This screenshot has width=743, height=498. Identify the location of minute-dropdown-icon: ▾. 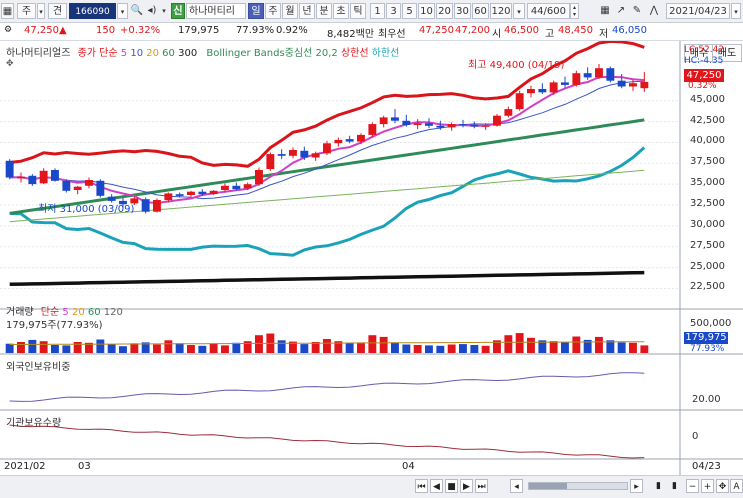
(519, 11).